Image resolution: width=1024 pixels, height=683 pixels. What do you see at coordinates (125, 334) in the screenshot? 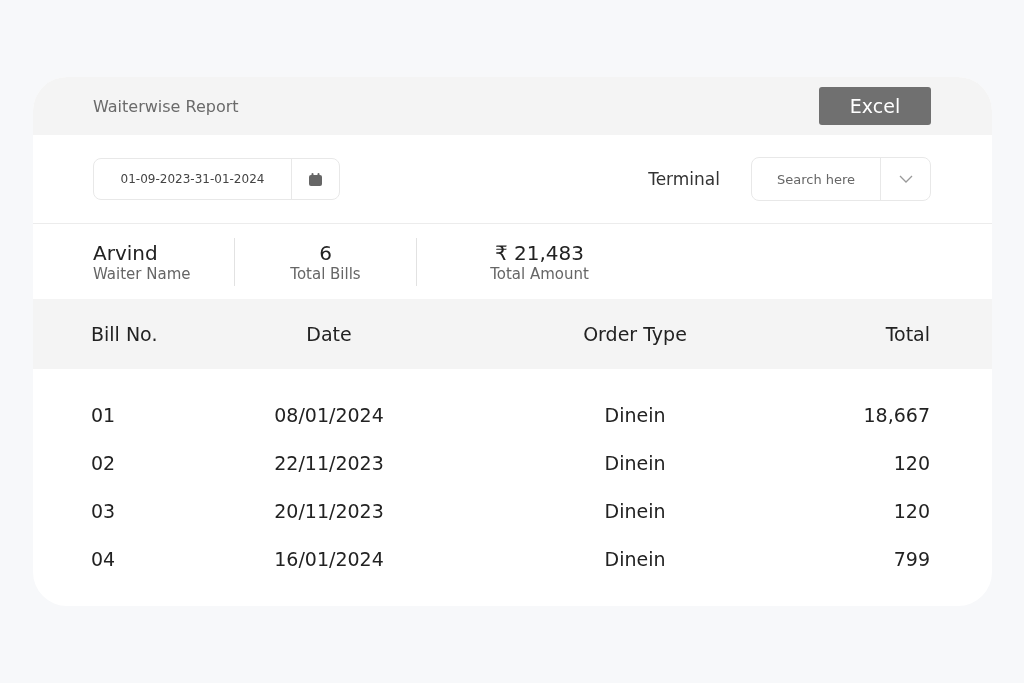
I see `column-header: Bill No.` at bounding box center [125, 334].